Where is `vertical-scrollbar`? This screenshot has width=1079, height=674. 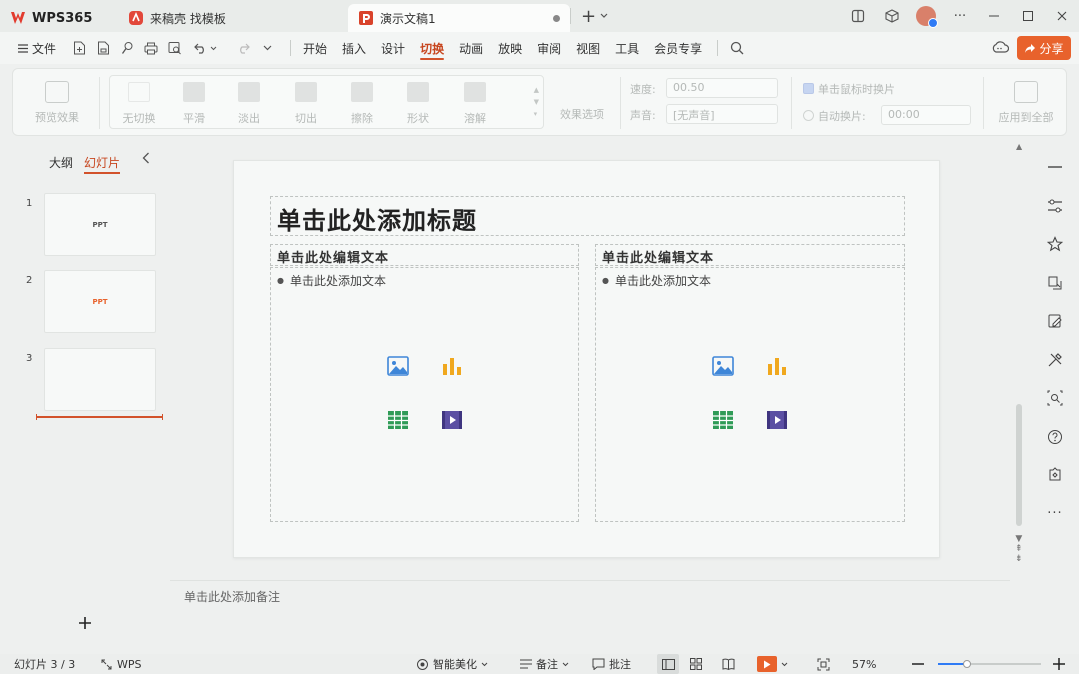
vertical-scrollbar is located at coordinates (1019, 465).